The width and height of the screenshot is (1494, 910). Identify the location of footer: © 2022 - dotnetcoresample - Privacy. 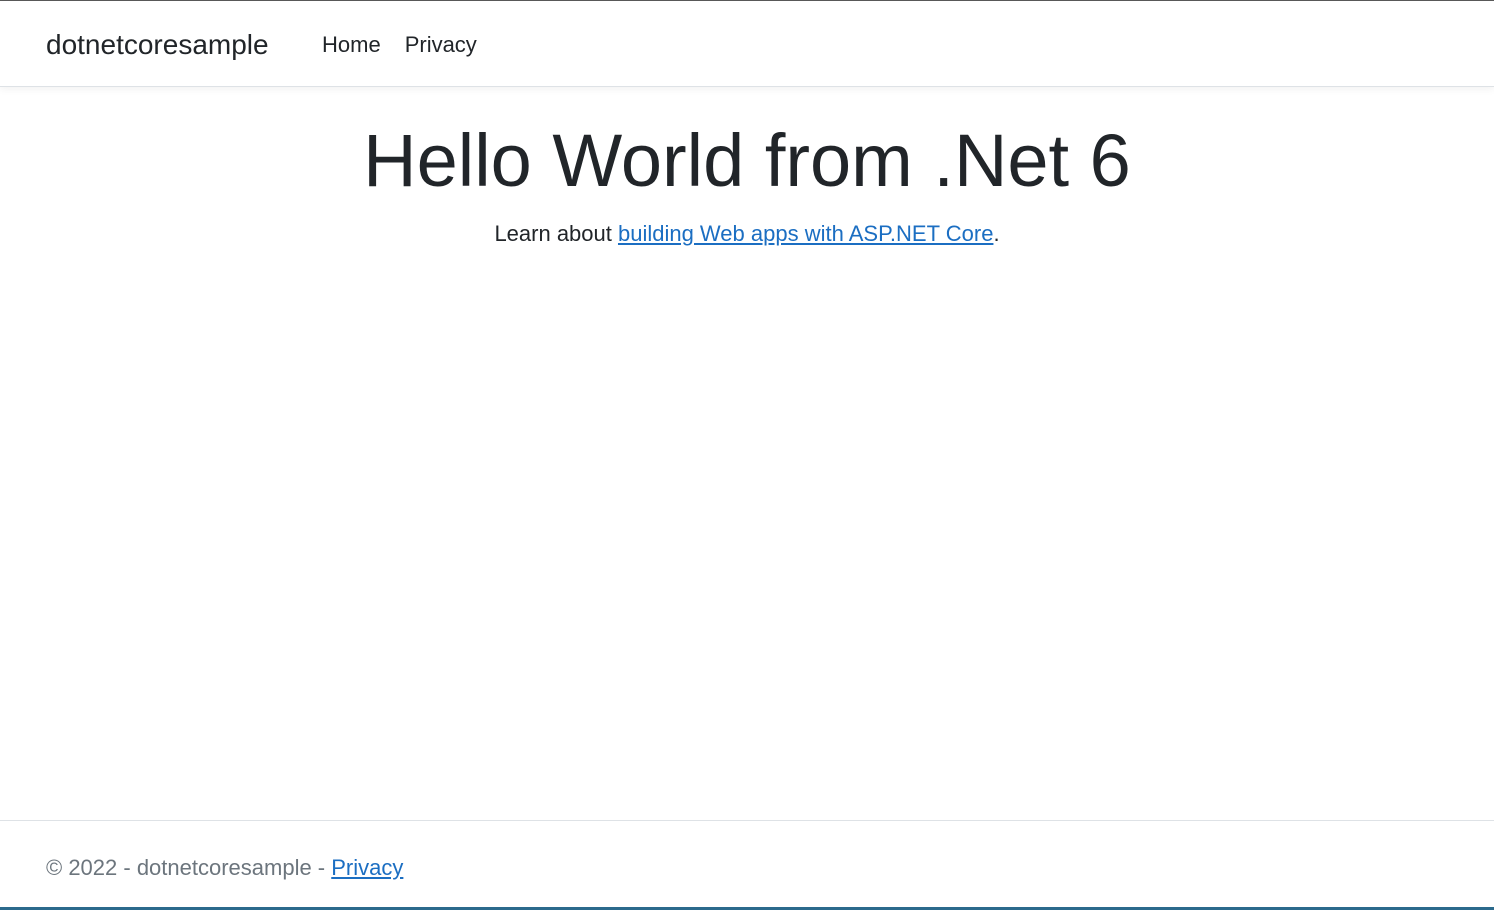
(747, 865).